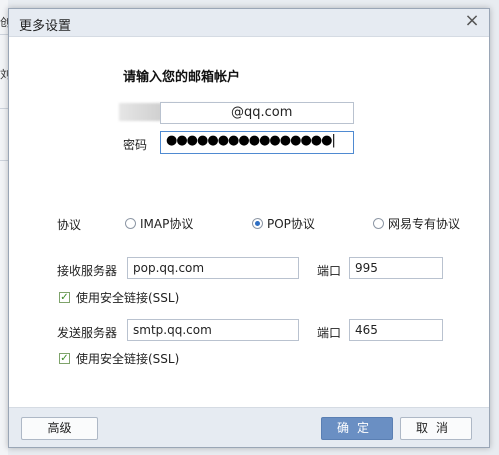 The image size is (499, 455). Describe the element at coordinates (167, 224) in the screenshot. I see `radio-label: IMAP协议` at that location.